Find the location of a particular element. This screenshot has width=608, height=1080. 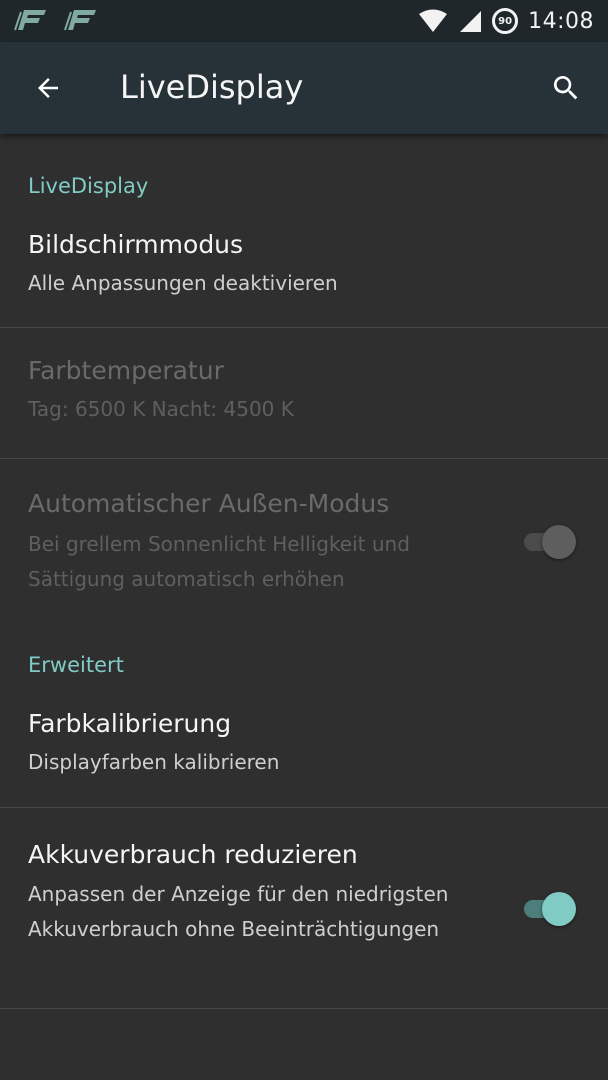

status-bar: 90 14:08 is located at coordinates (304, 21).